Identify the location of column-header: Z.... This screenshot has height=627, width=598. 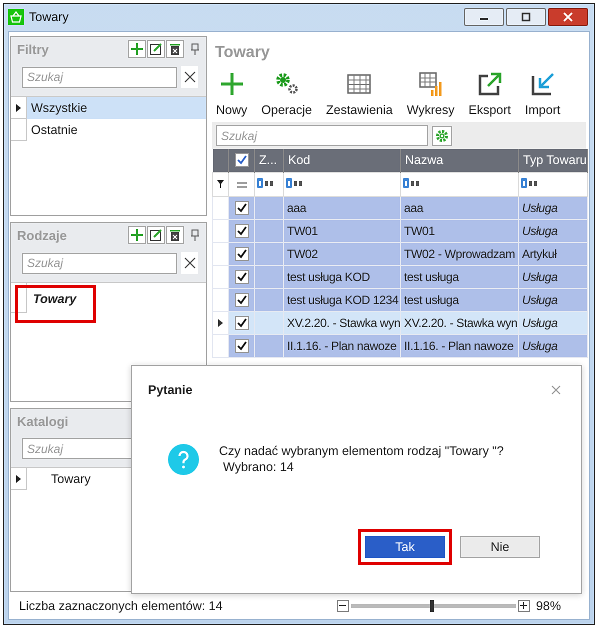
(269, 160).